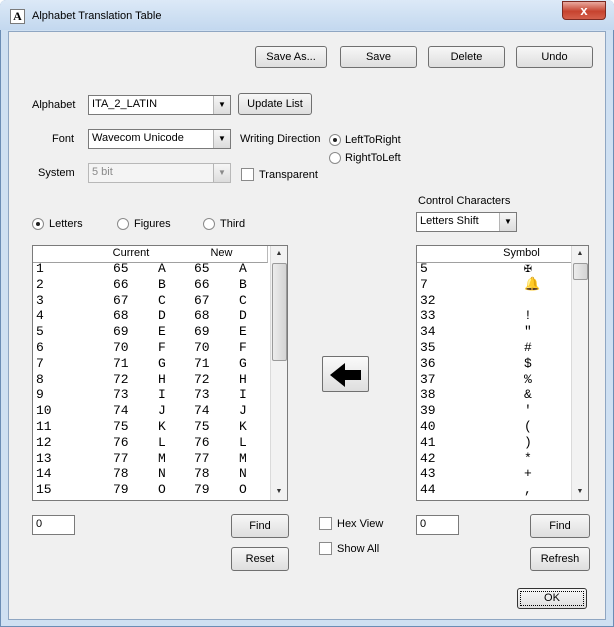 The height and width of the screenshot is (627, 614). I want to click on symbol-row: 39 ', so click(502, 410).